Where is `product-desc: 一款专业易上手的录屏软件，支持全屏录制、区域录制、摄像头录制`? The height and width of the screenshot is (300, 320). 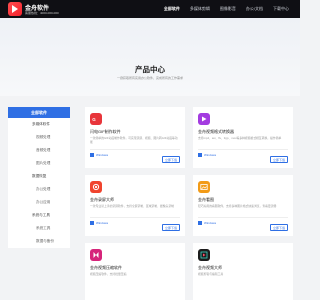 product-desc: 一款专业易上手的录屏软件，支持全屏录制、区域录制、摄像头录制 is located at coordinates (132, 206).